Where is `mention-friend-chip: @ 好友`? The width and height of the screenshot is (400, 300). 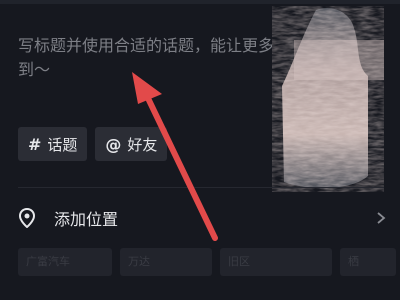
mention-friend-chip: @ 好友 is located at coordinates (131, 144).